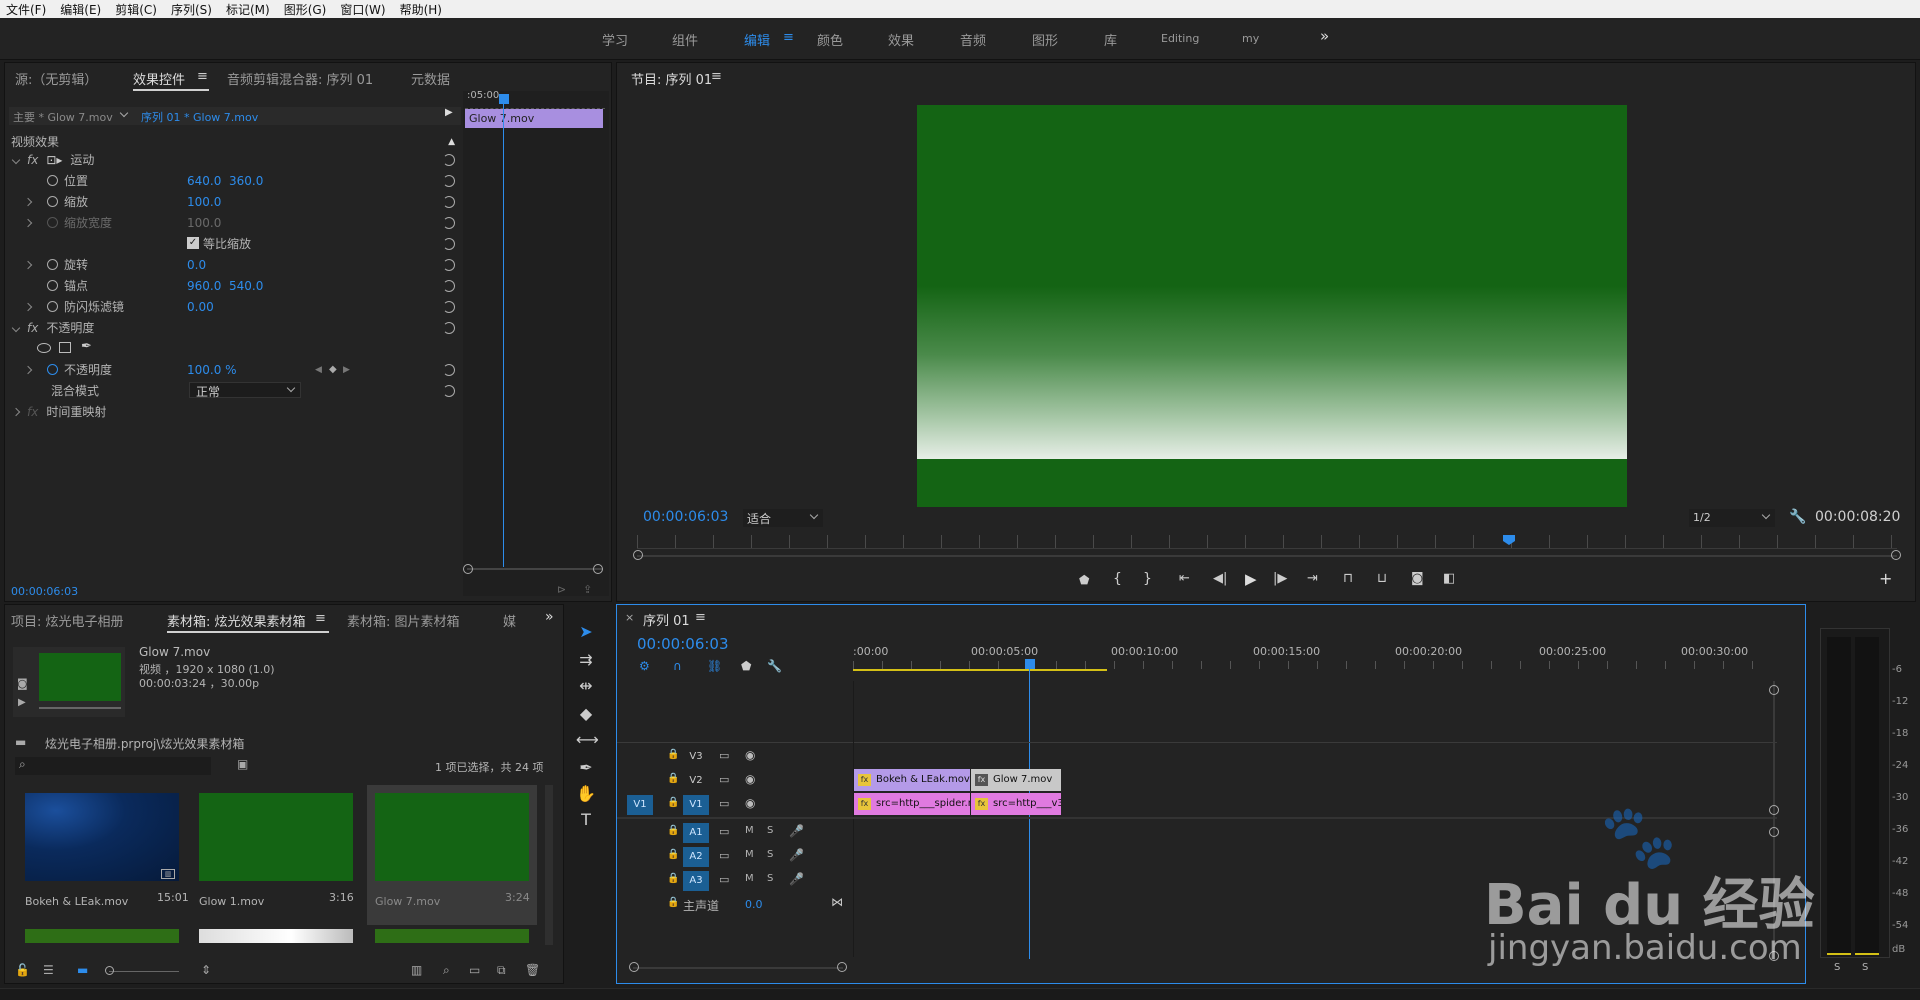 This screenshot has width=1920, height=1000. What do you see at coordinates (1220, 578) in the screenshot?
I see `step-back-icon: ◀|` at bounding box center [1220, 578].